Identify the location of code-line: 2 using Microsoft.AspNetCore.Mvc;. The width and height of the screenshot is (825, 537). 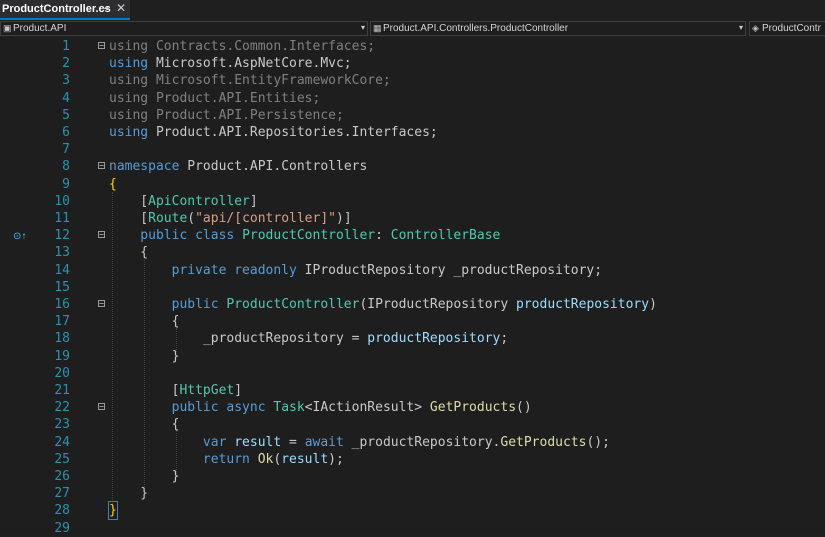
(412, 63).